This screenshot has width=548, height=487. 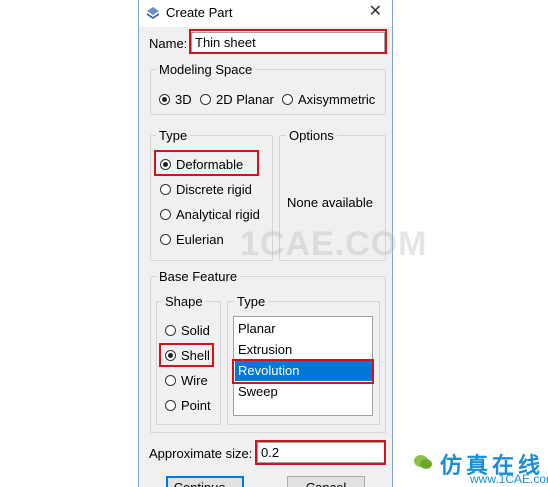 I want to click on radio-axisymmetric, so click(x=287, y=99).